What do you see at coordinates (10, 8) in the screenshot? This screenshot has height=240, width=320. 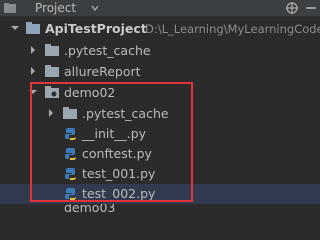 I see `project-folder-icon` at bounding box center [10, 8].